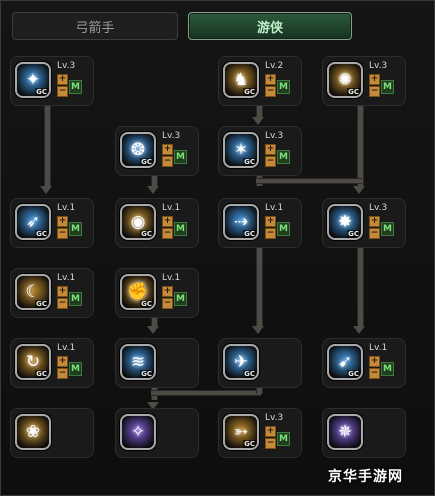 This screenshot has height=496, width=435. I want to click on leaping-figure-icon: ✶ GC, so click(241, 150).